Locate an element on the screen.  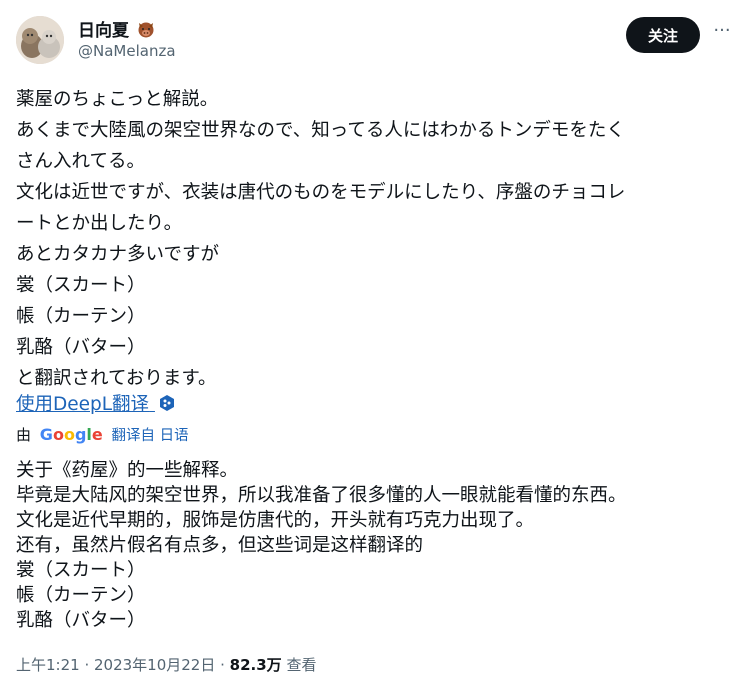
tweet-meta: 上午1:21 · 2023年10月22日 · 82.3万 查看 is located at coordinates (166, 664).